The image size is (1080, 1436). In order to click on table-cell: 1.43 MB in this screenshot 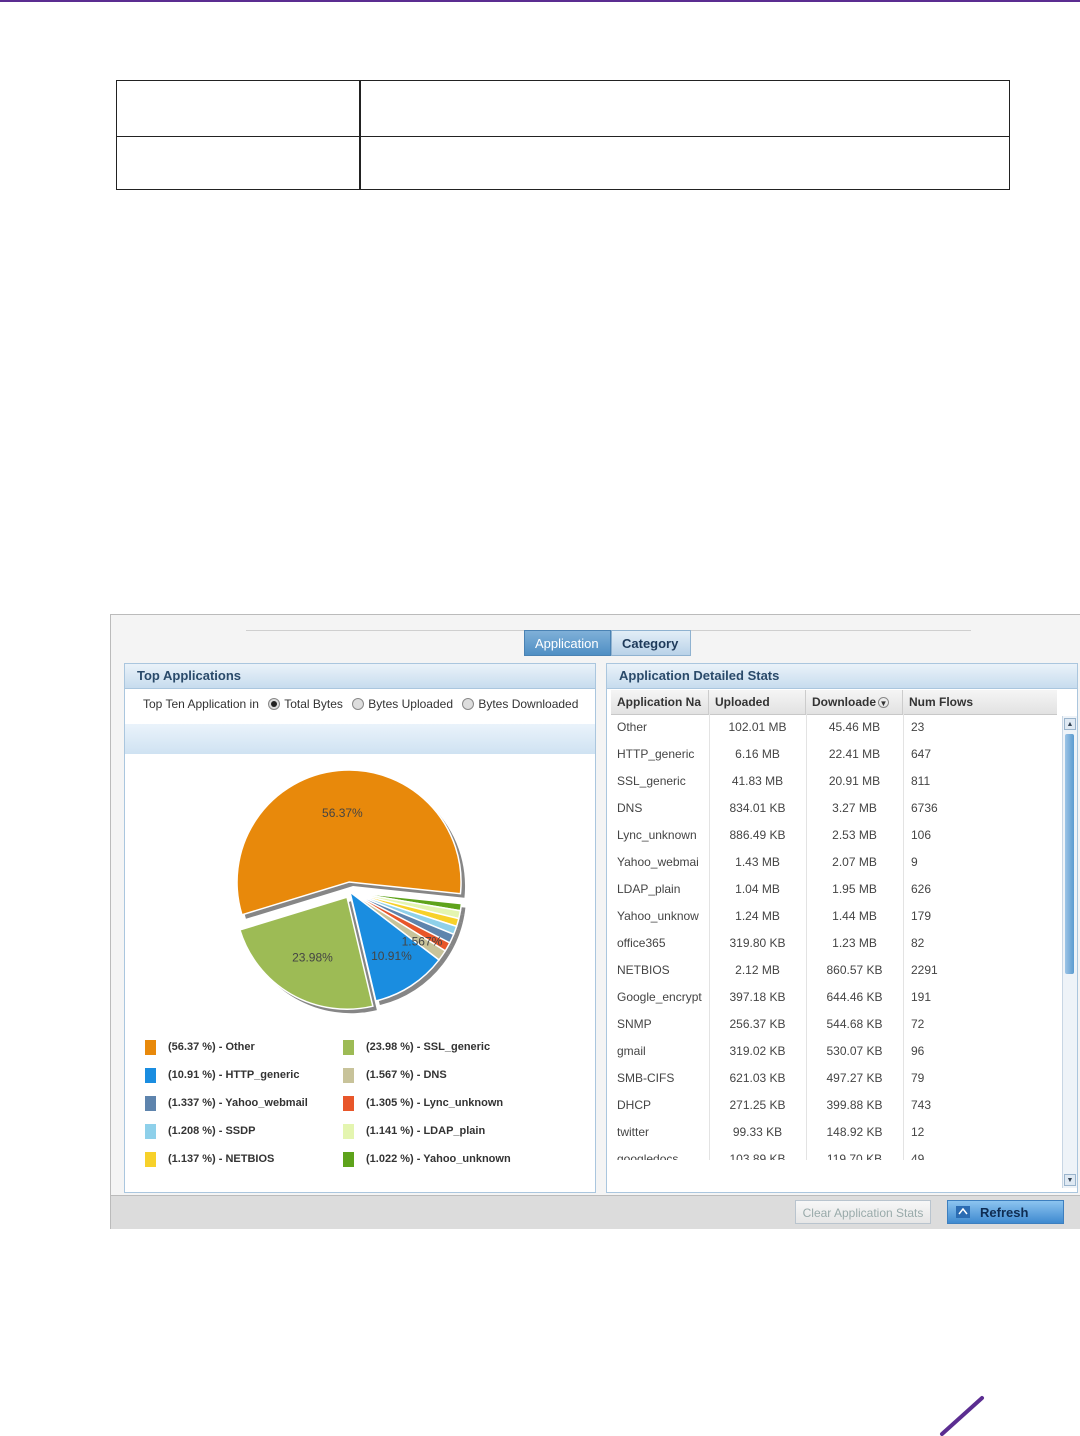, I will do `click(757, 862)`.